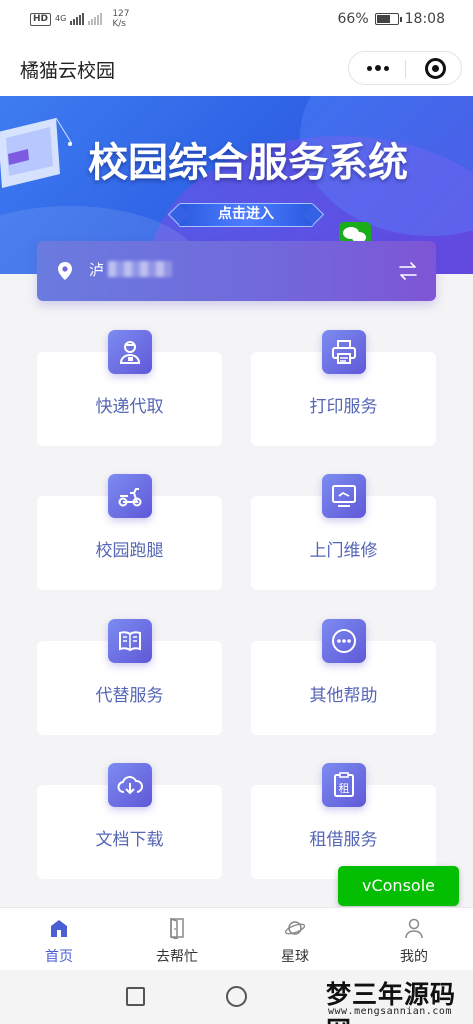 This screenshot has width=473, height=1024. Describe the element at coordinates (248, 163) in the screenshot. I see `banner-title: 校园综合服务系统` at that location.